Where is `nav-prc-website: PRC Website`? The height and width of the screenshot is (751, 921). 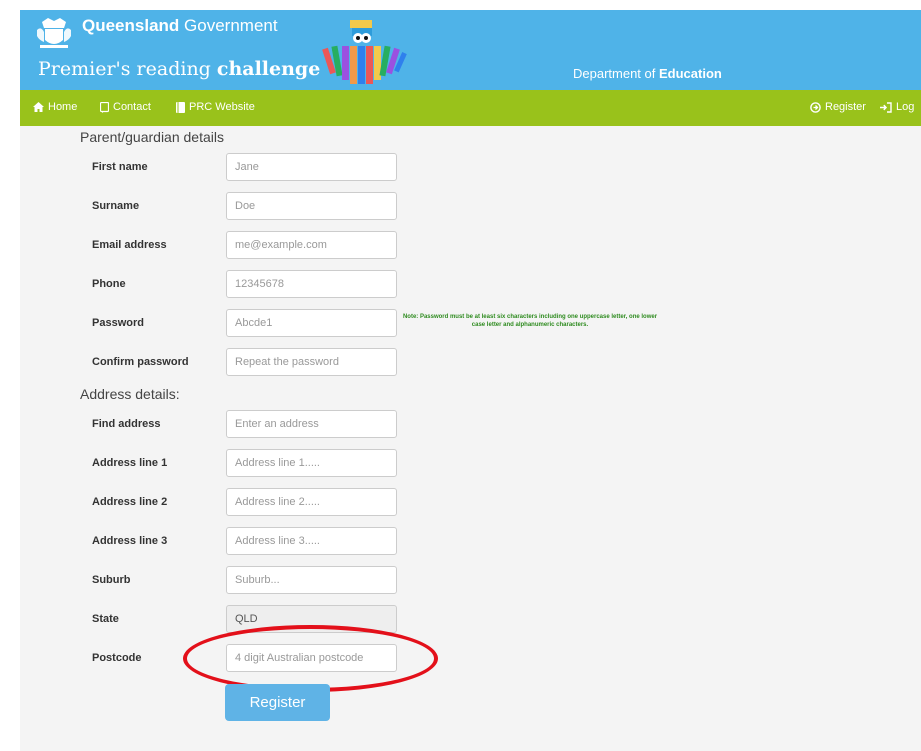 nav-prc-website: PRC Website is located at coordinates (215, 107).